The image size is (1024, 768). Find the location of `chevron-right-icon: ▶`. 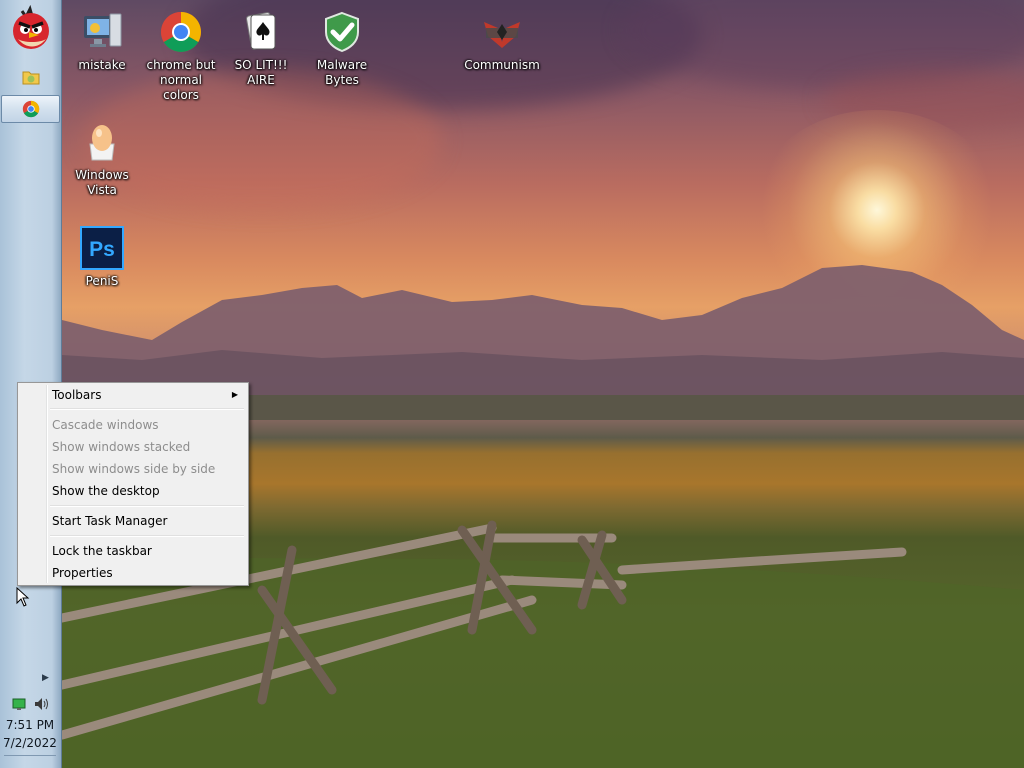

chevron-right-icon: ▶ is located at coordinates (45, 678).